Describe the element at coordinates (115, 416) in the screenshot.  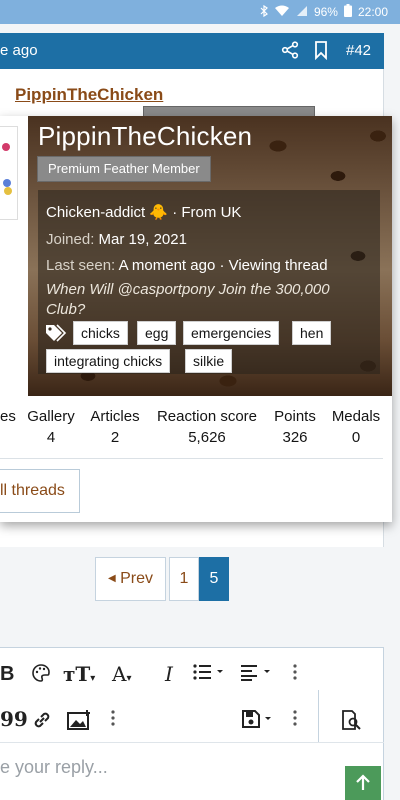
I see `stat-label: Articles` at that location.